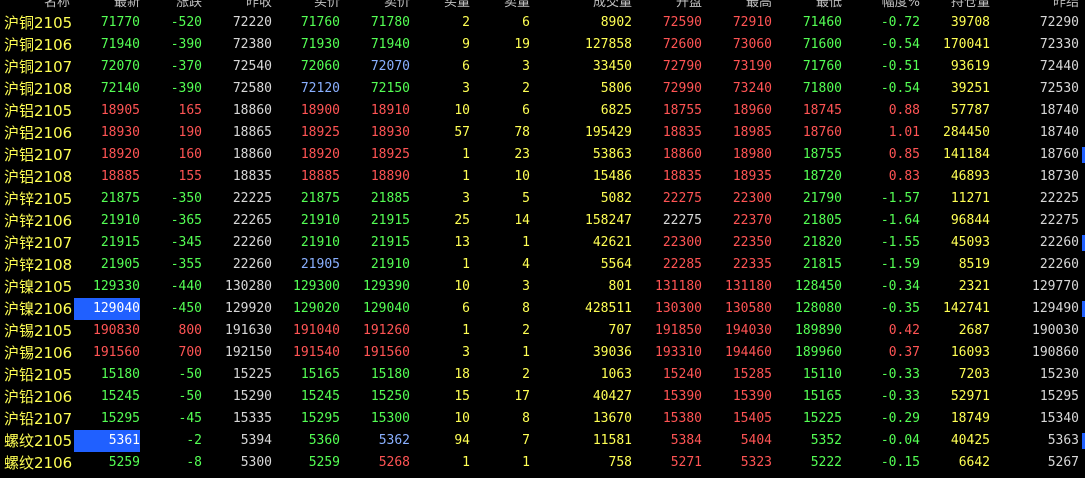  I want to click on header-bid-volume: 买量, so click(442, 6).